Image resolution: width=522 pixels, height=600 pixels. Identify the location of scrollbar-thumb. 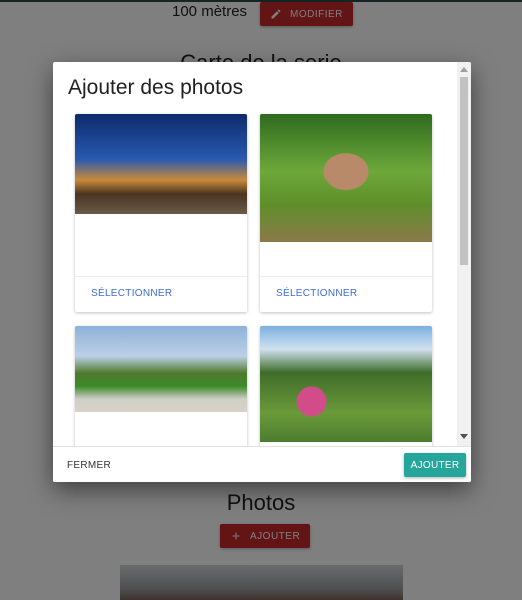
(464, 171).